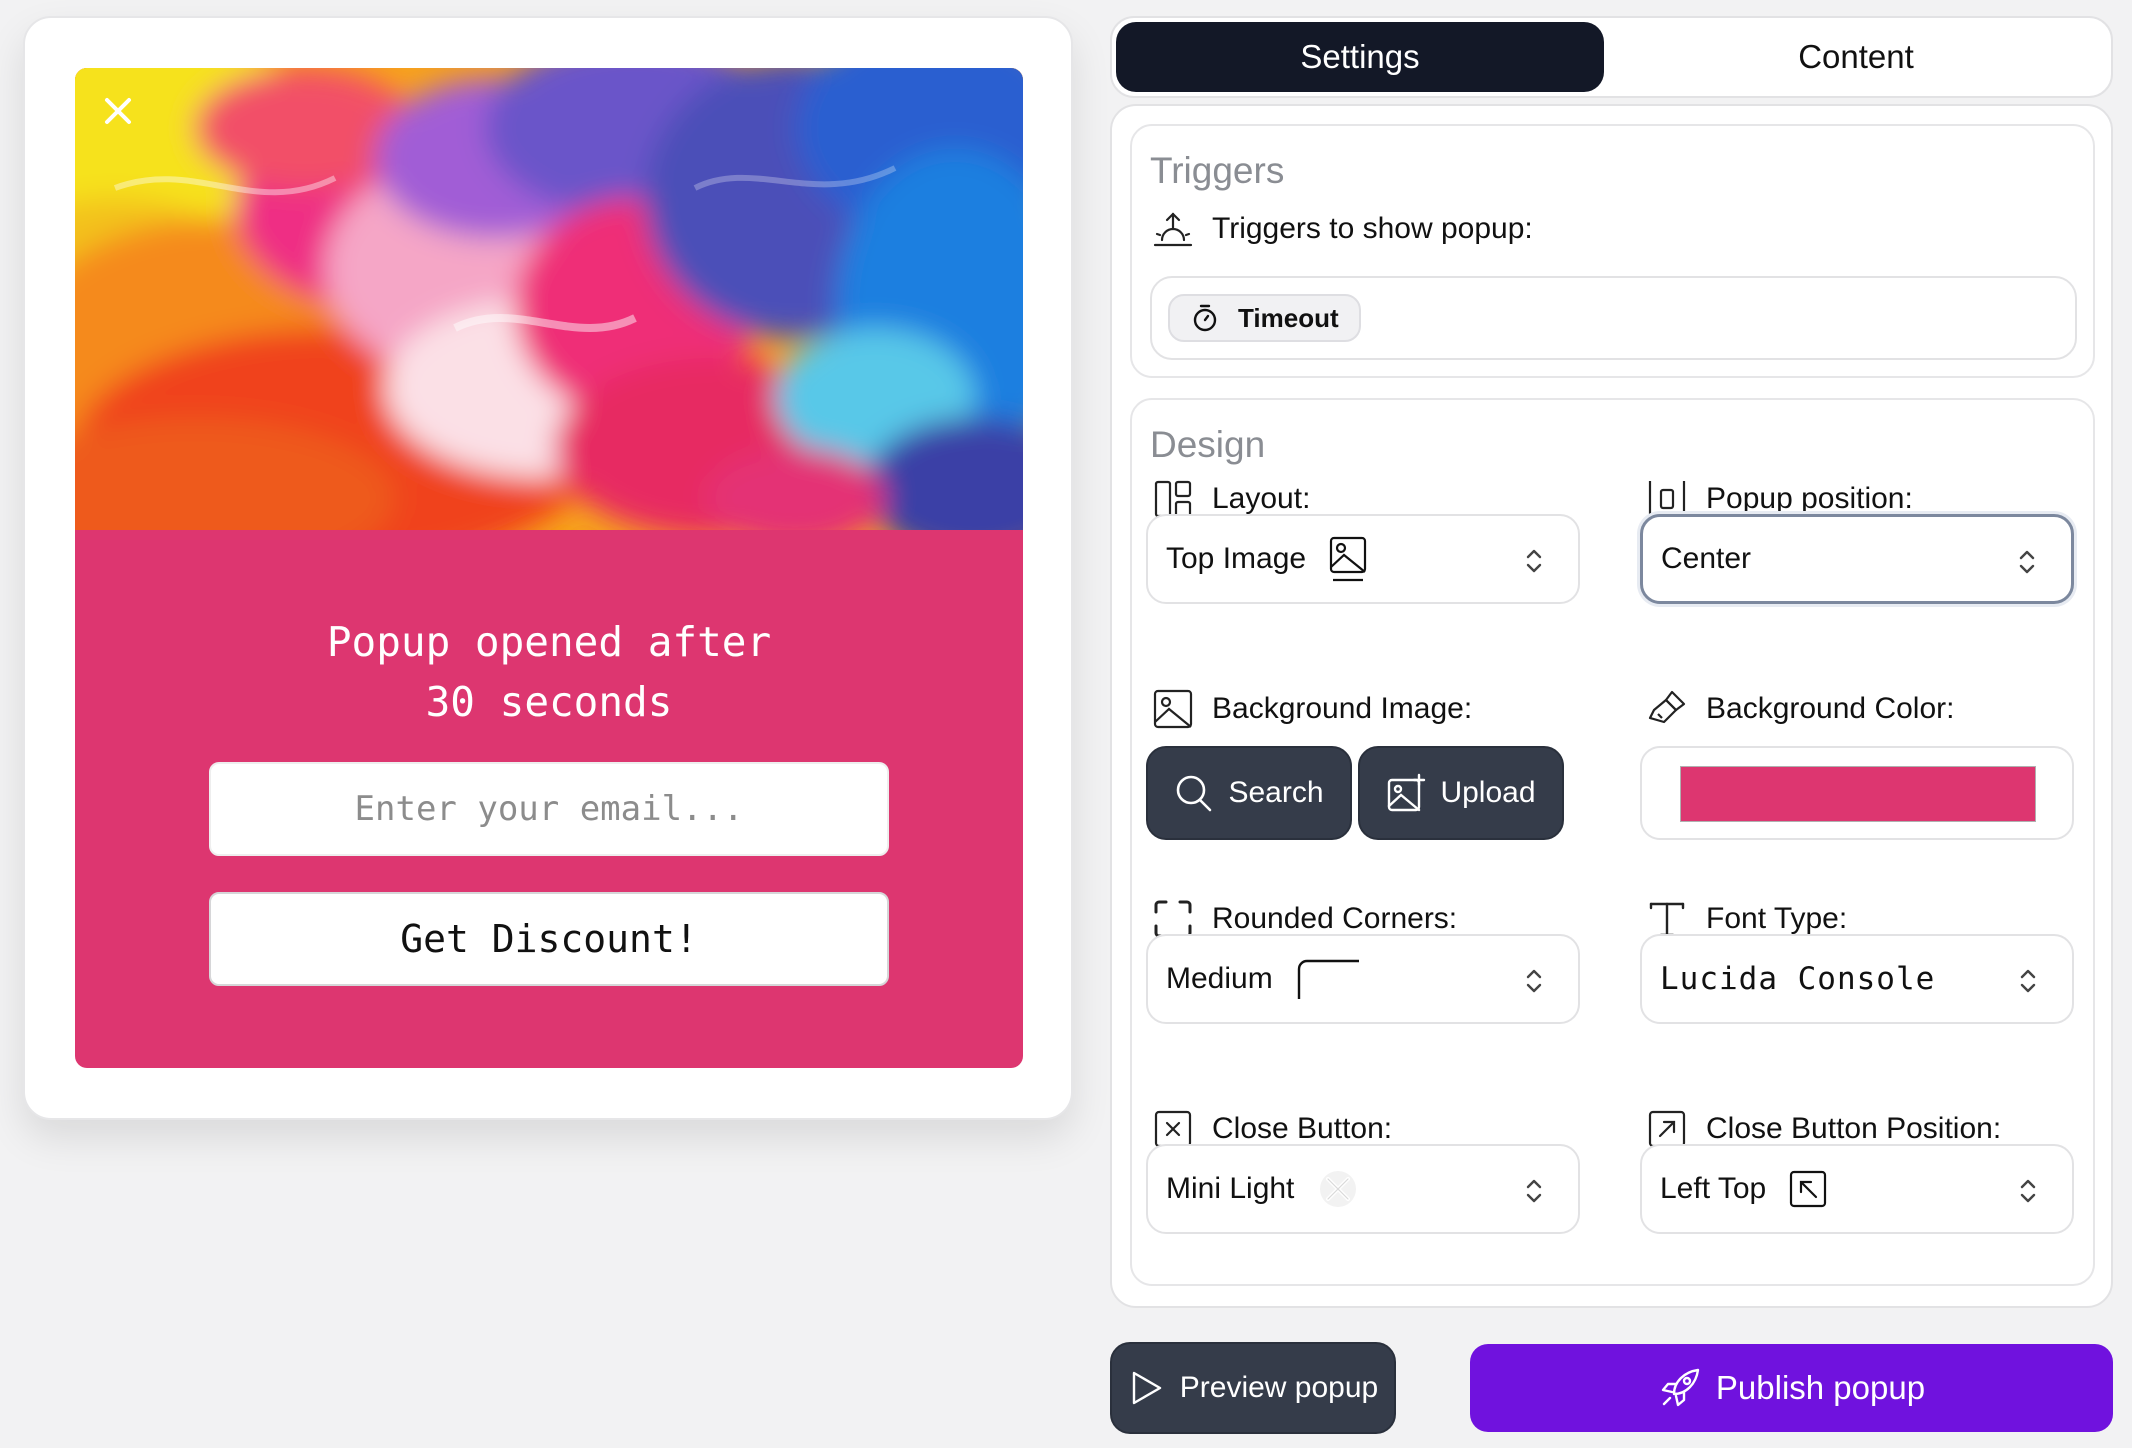  What do you see at coordinates (1613, 318) in the screenshot?
I see `triggers-box: Timeout` at bounding box center [1613, 318].